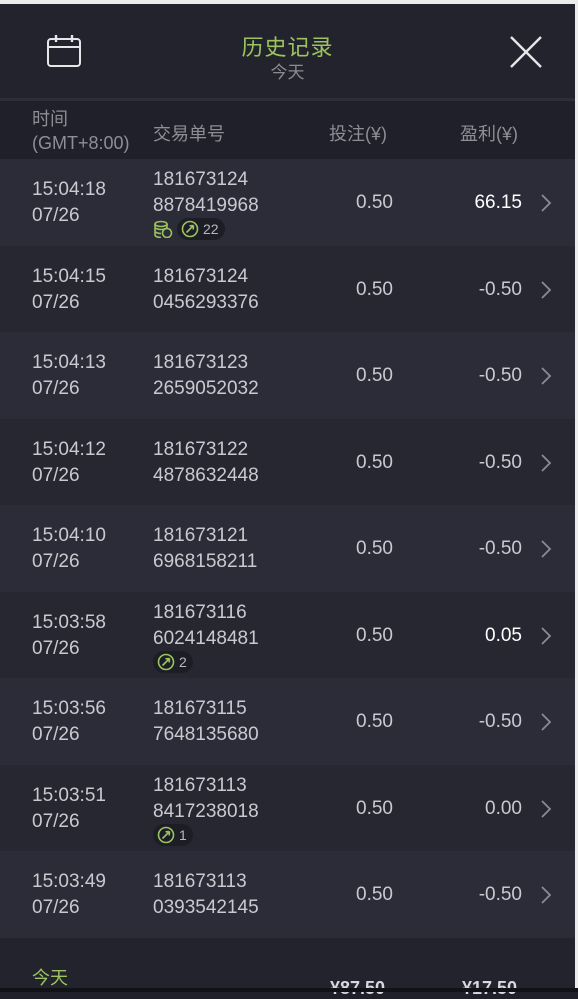 The width and height of the screenshot is (578, 999). What do you see at coordinates (69, 362) in the screenshot?
I see `row-time: 15:04:13` at bounding box center [69, 362].